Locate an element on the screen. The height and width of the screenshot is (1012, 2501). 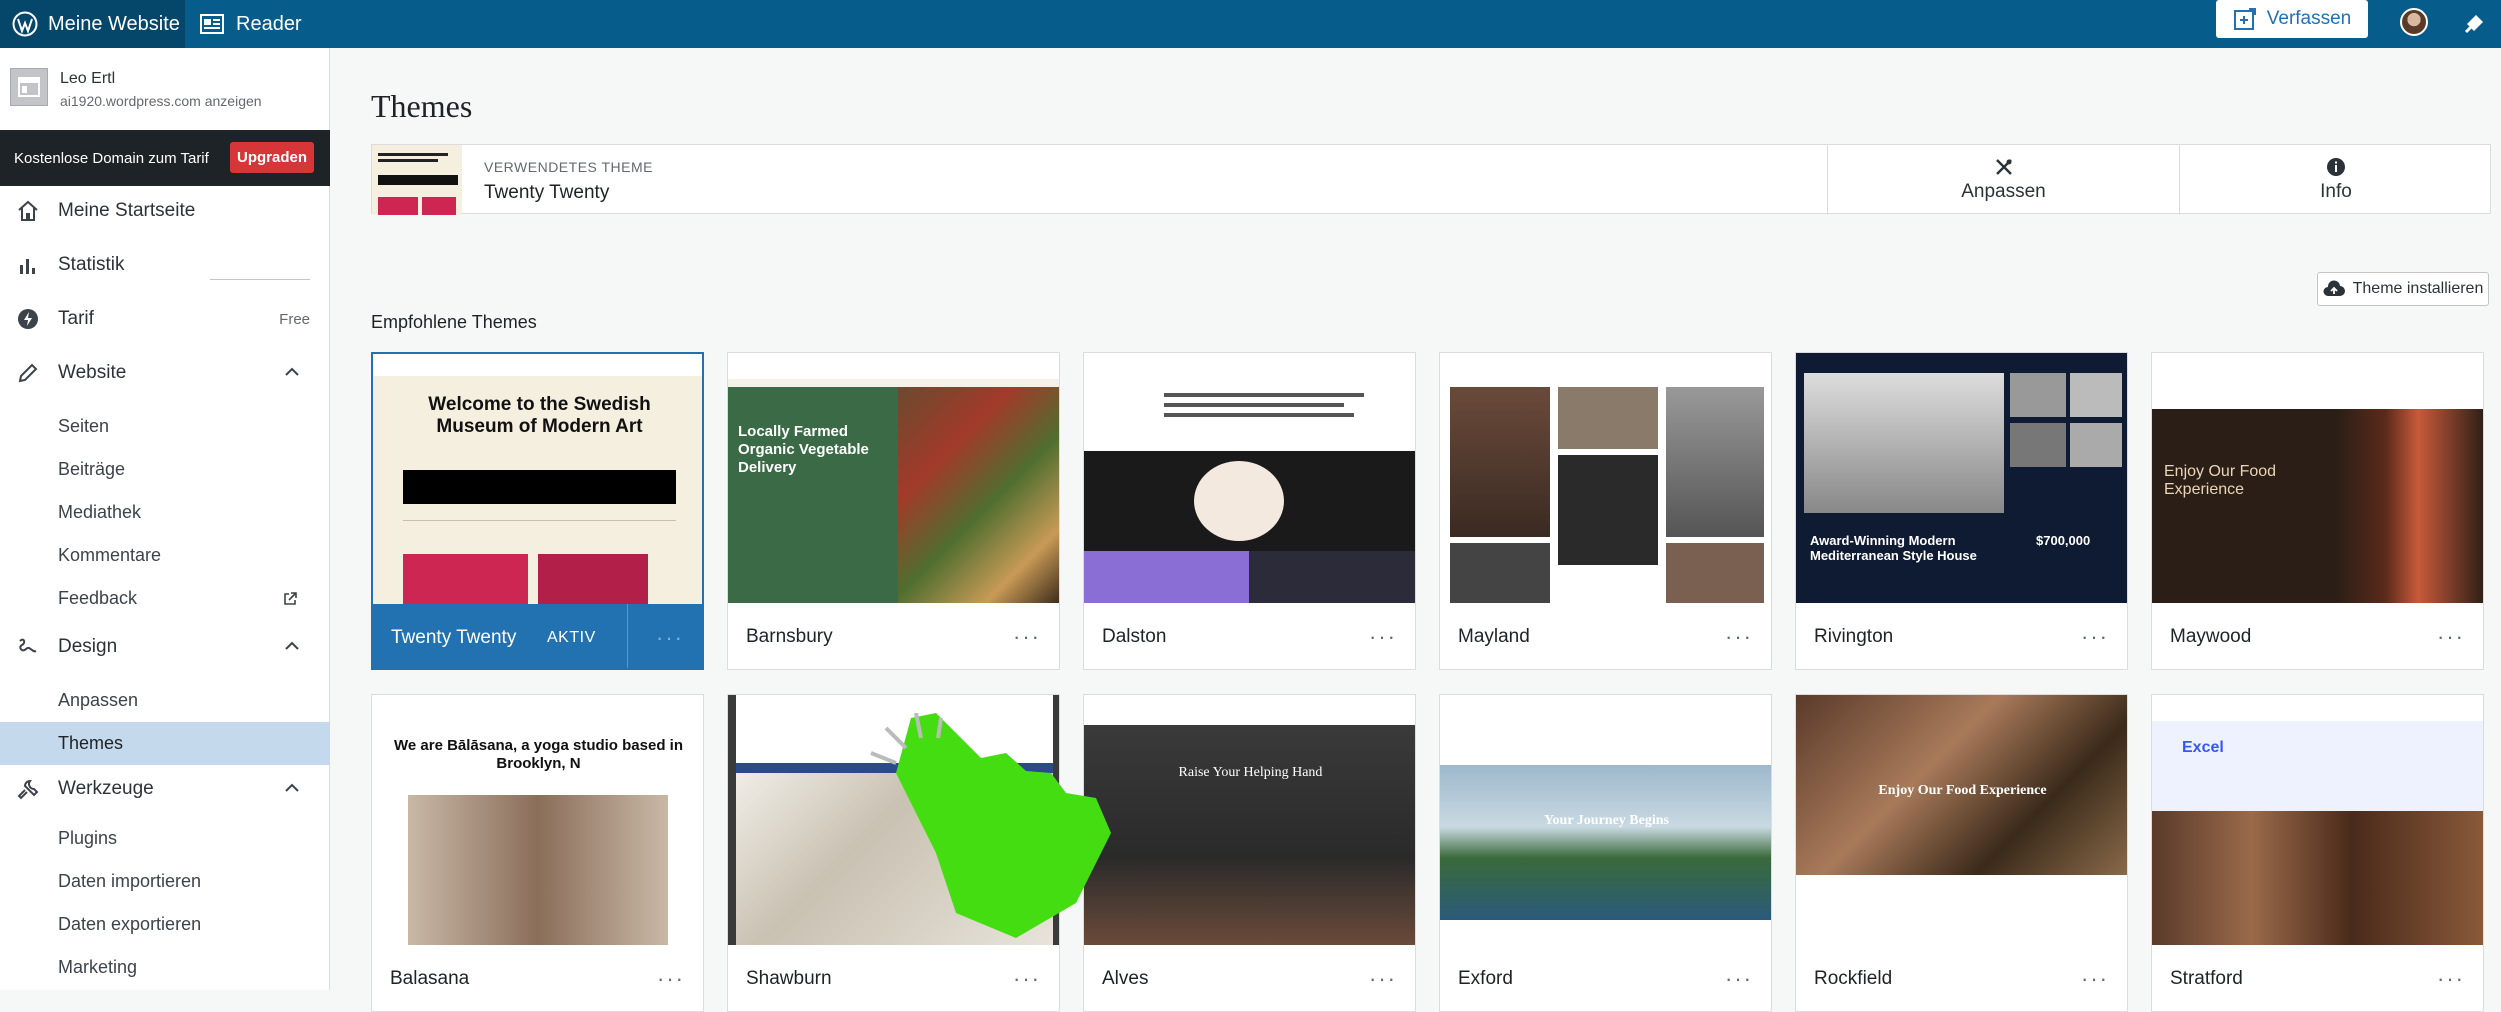
theme-name: Dalston is located at coordinates (1134, 636).